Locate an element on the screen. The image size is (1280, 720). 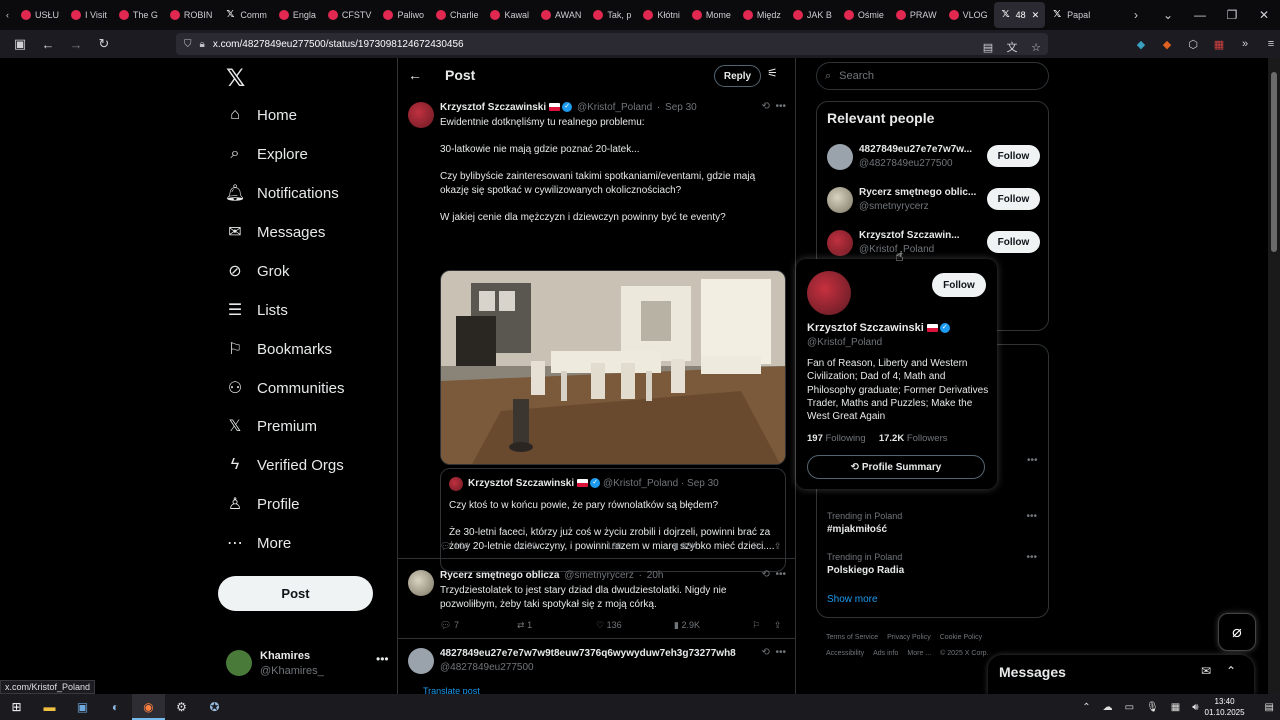
browser-tab: Kawal is located at coordinates (509, 15).